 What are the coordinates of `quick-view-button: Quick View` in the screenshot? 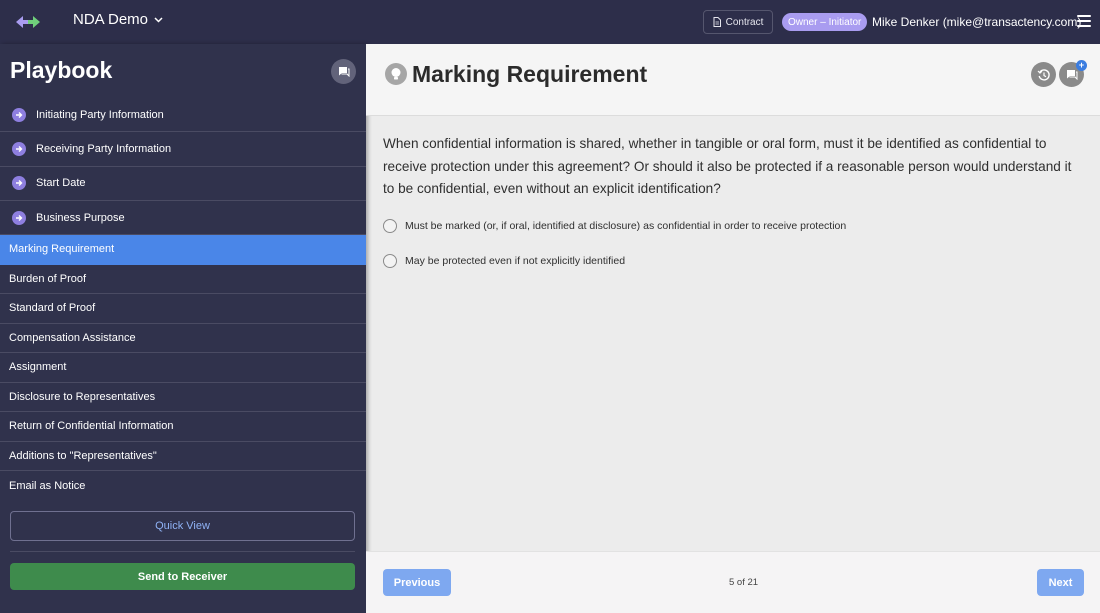 It's located at (182, 526).